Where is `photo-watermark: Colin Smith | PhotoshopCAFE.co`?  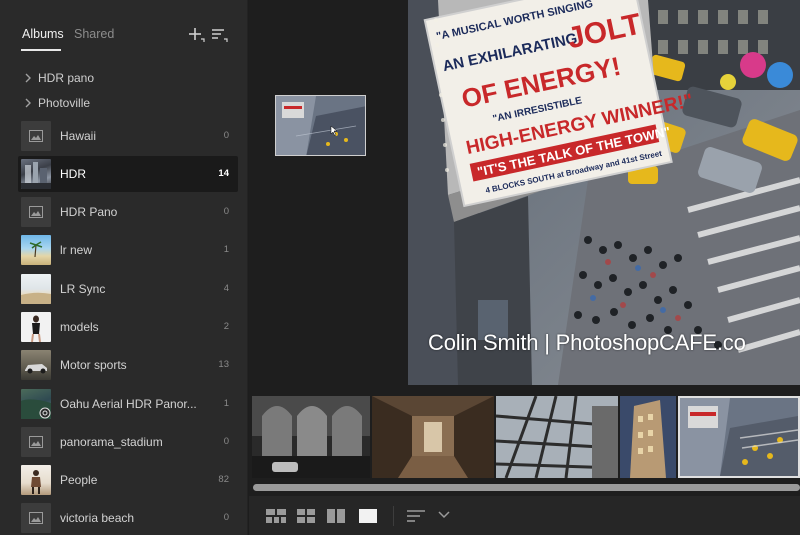
photo-watermark: Colin Smith | PhotoshopCAFE.co is located at coordinates (587, 342).